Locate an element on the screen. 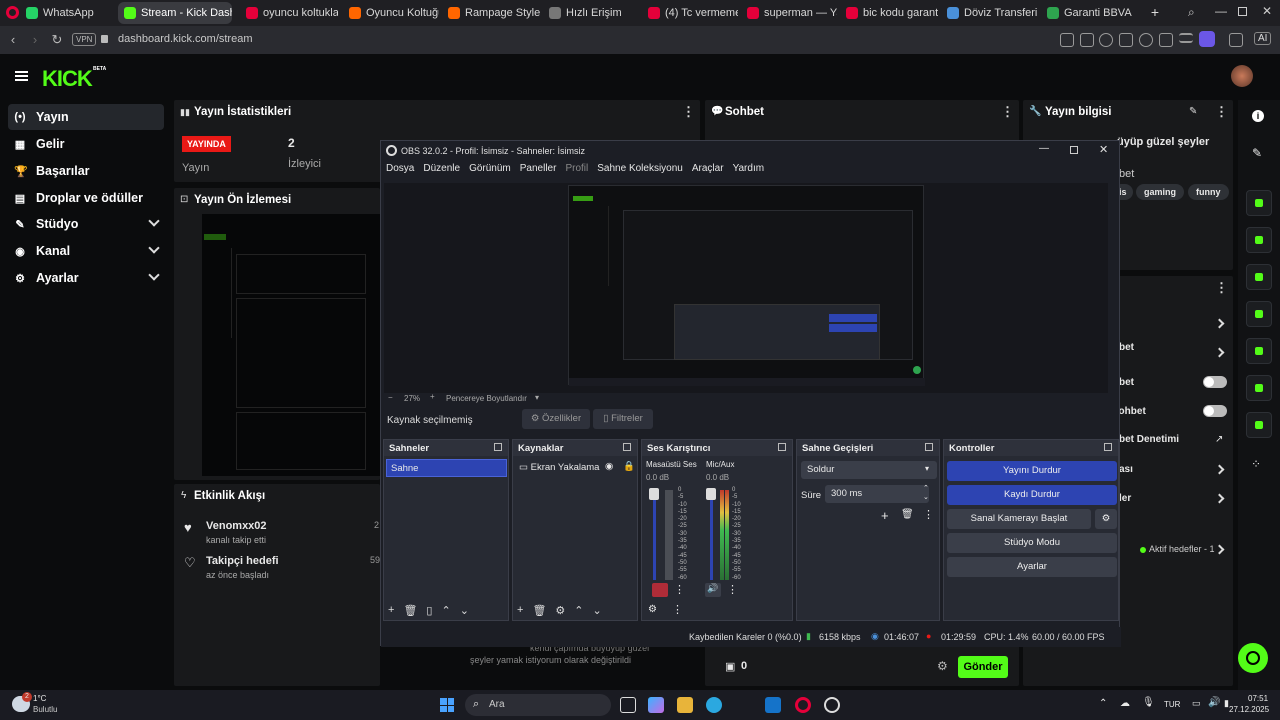  broadcast-icon is located at coordinates (1259, 351).